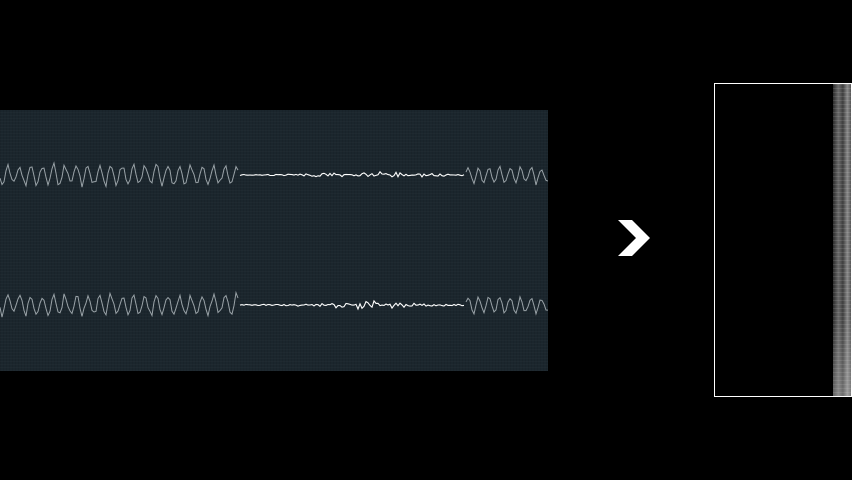  I want to click on chevron-right-icon, so click(634, 238).